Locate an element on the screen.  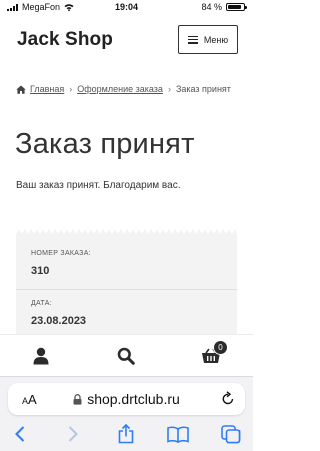
cart-count-badge: 0 is located at coordinates (220, 347).